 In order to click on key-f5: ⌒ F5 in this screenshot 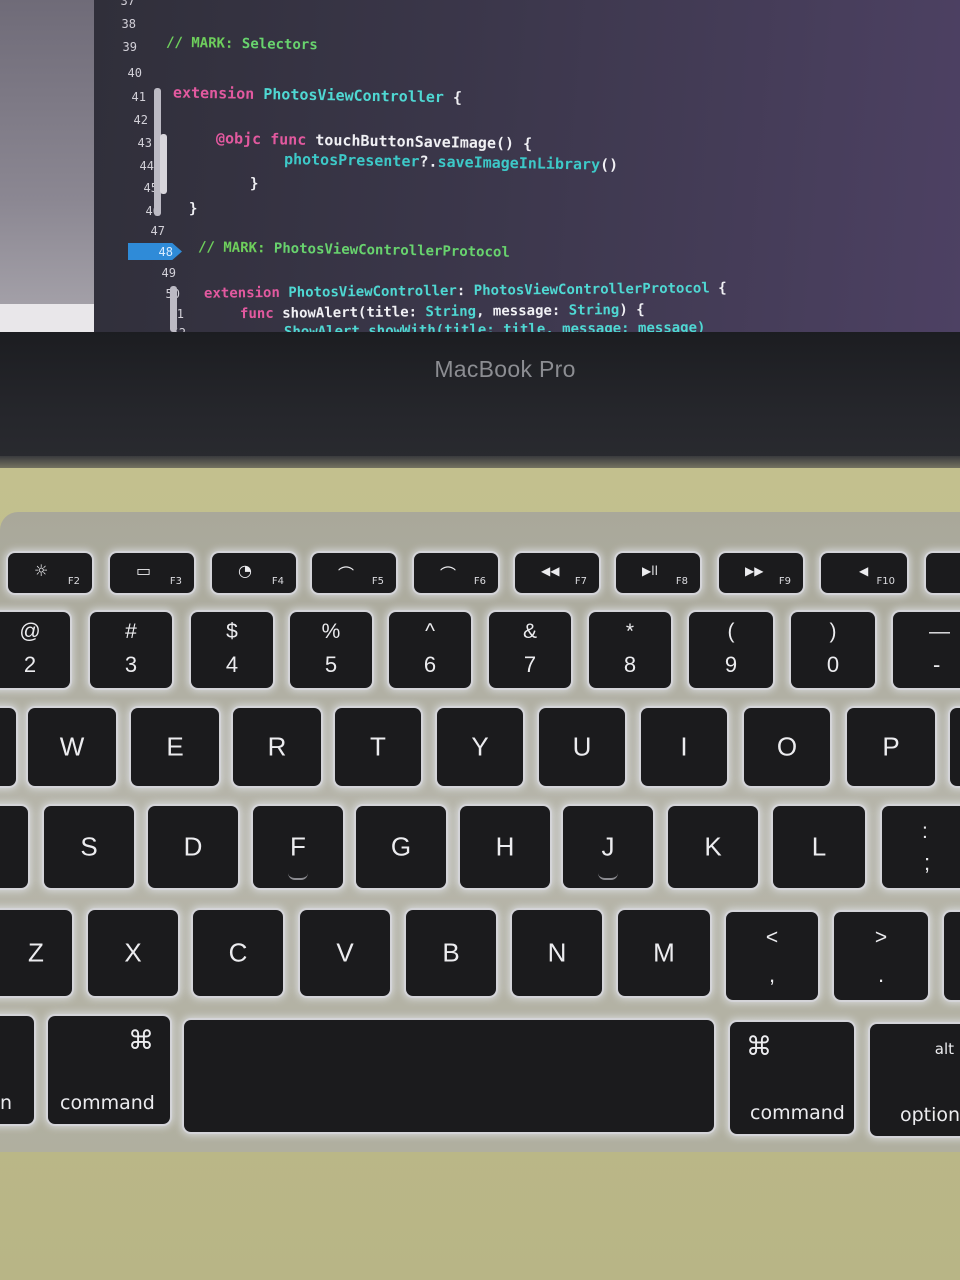, I will do `click(354, 573)`.